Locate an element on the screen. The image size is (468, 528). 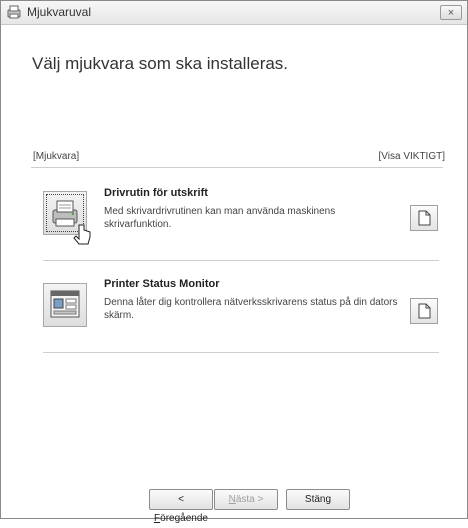
close-button: Stäng is located at coordinates (318, 499).